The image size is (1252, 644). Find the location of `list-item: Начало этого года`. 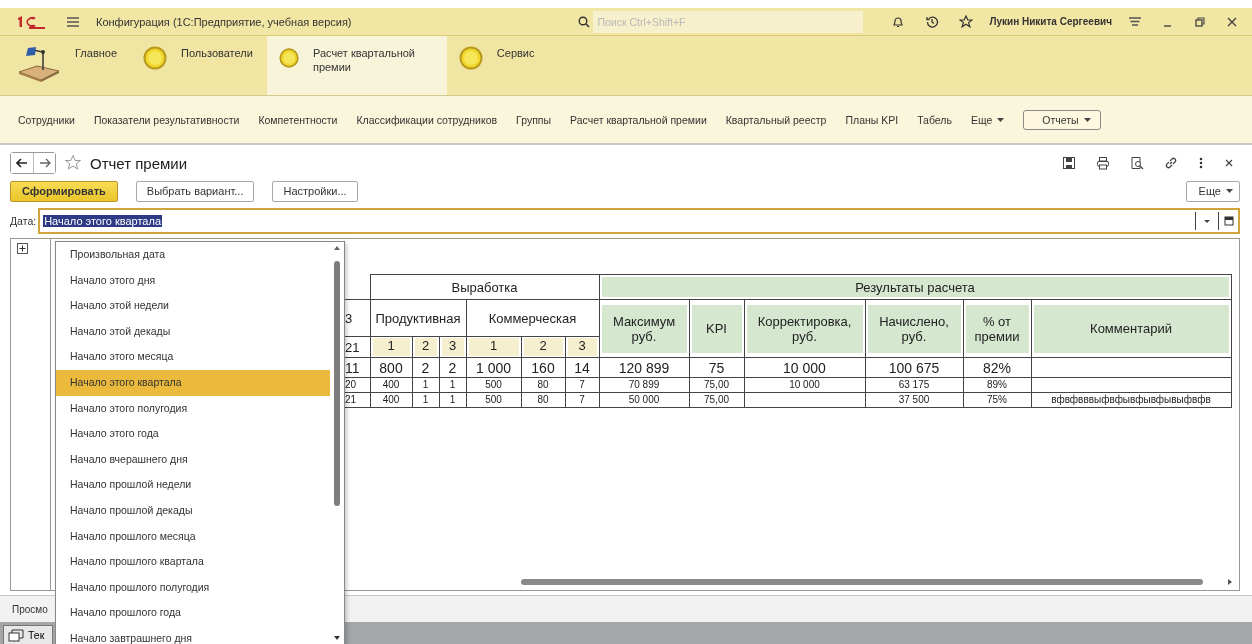

list-item: Начало этого года is located at coordinates (193, 434).